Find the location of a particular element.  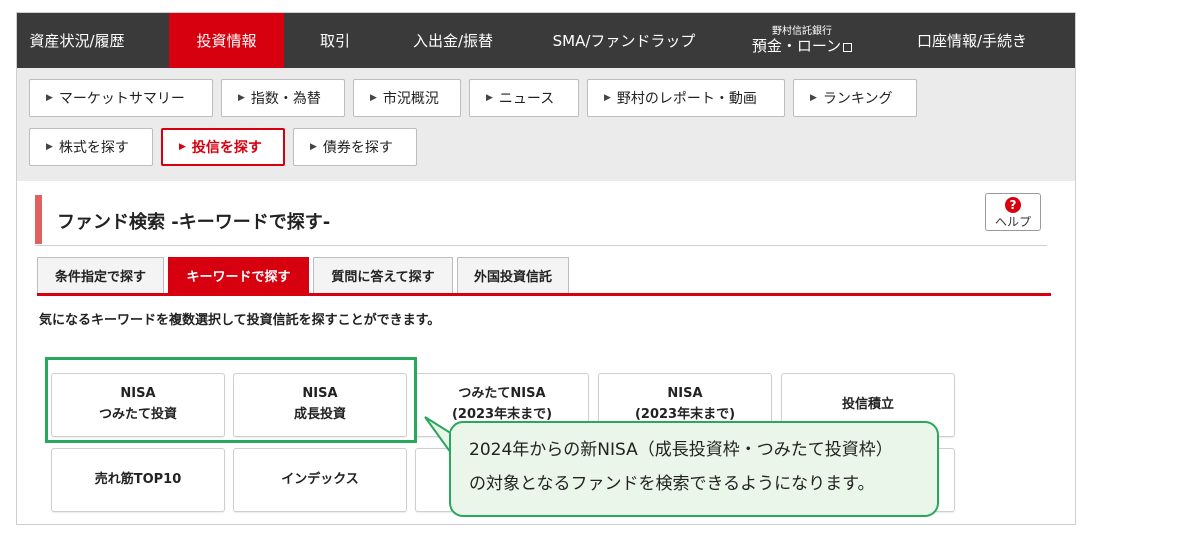

nav-label: 口座情報/手続き is located at coordinates (972, 41).